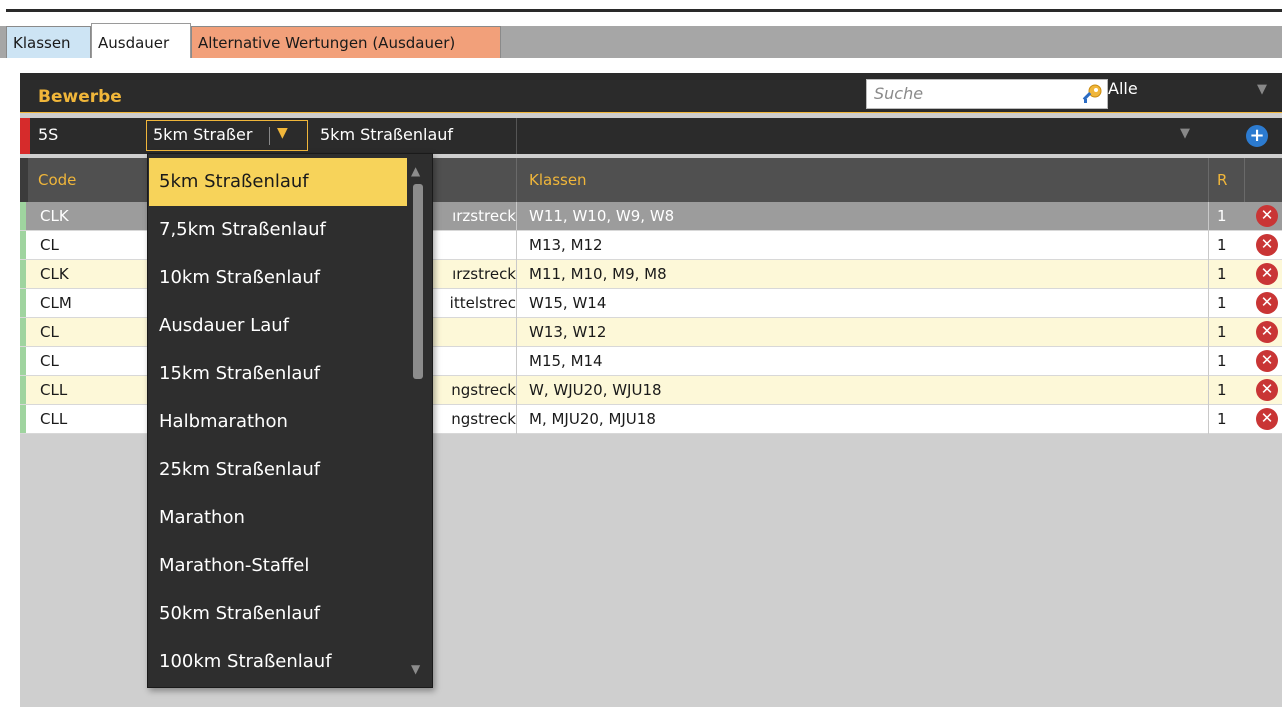  I want to click on tab-ausdauer: Ausdauer, so click(141, 40).